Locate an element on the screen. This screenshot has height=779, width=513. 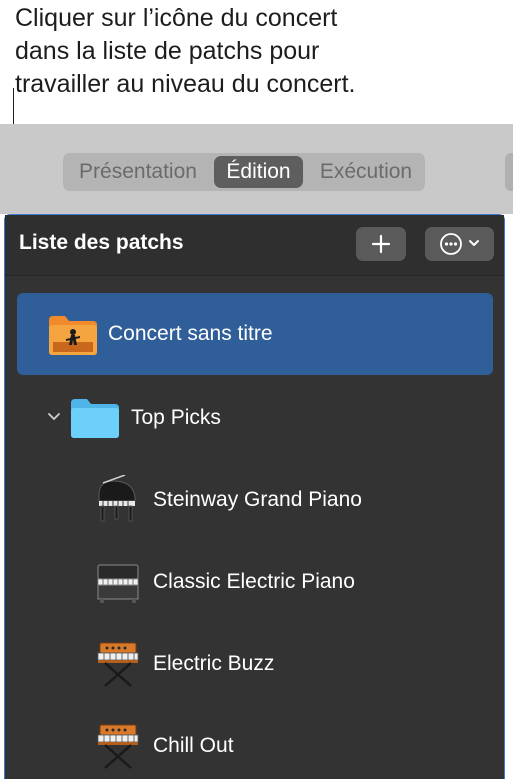
patch-row: Steinway Grand Piano is located at coordinates (255, 500).